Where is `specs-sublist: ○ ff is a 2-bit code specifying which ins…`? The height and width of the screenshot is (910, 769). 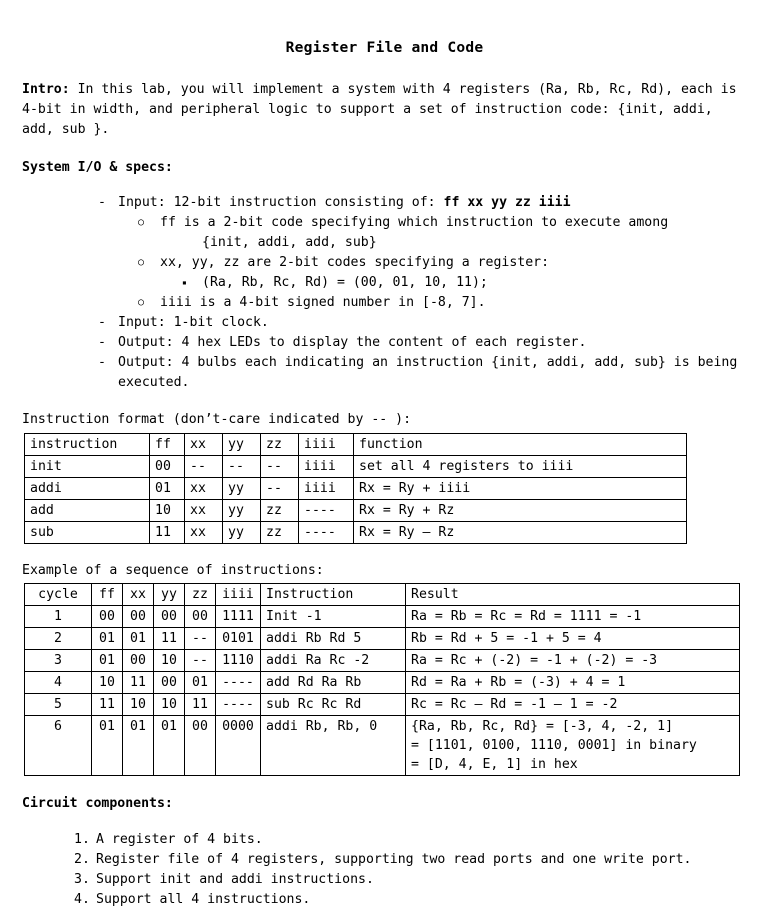 specs-sublist: ○ ff is a 2-bit code specifying which ins… is located at coordinates (432, 263).